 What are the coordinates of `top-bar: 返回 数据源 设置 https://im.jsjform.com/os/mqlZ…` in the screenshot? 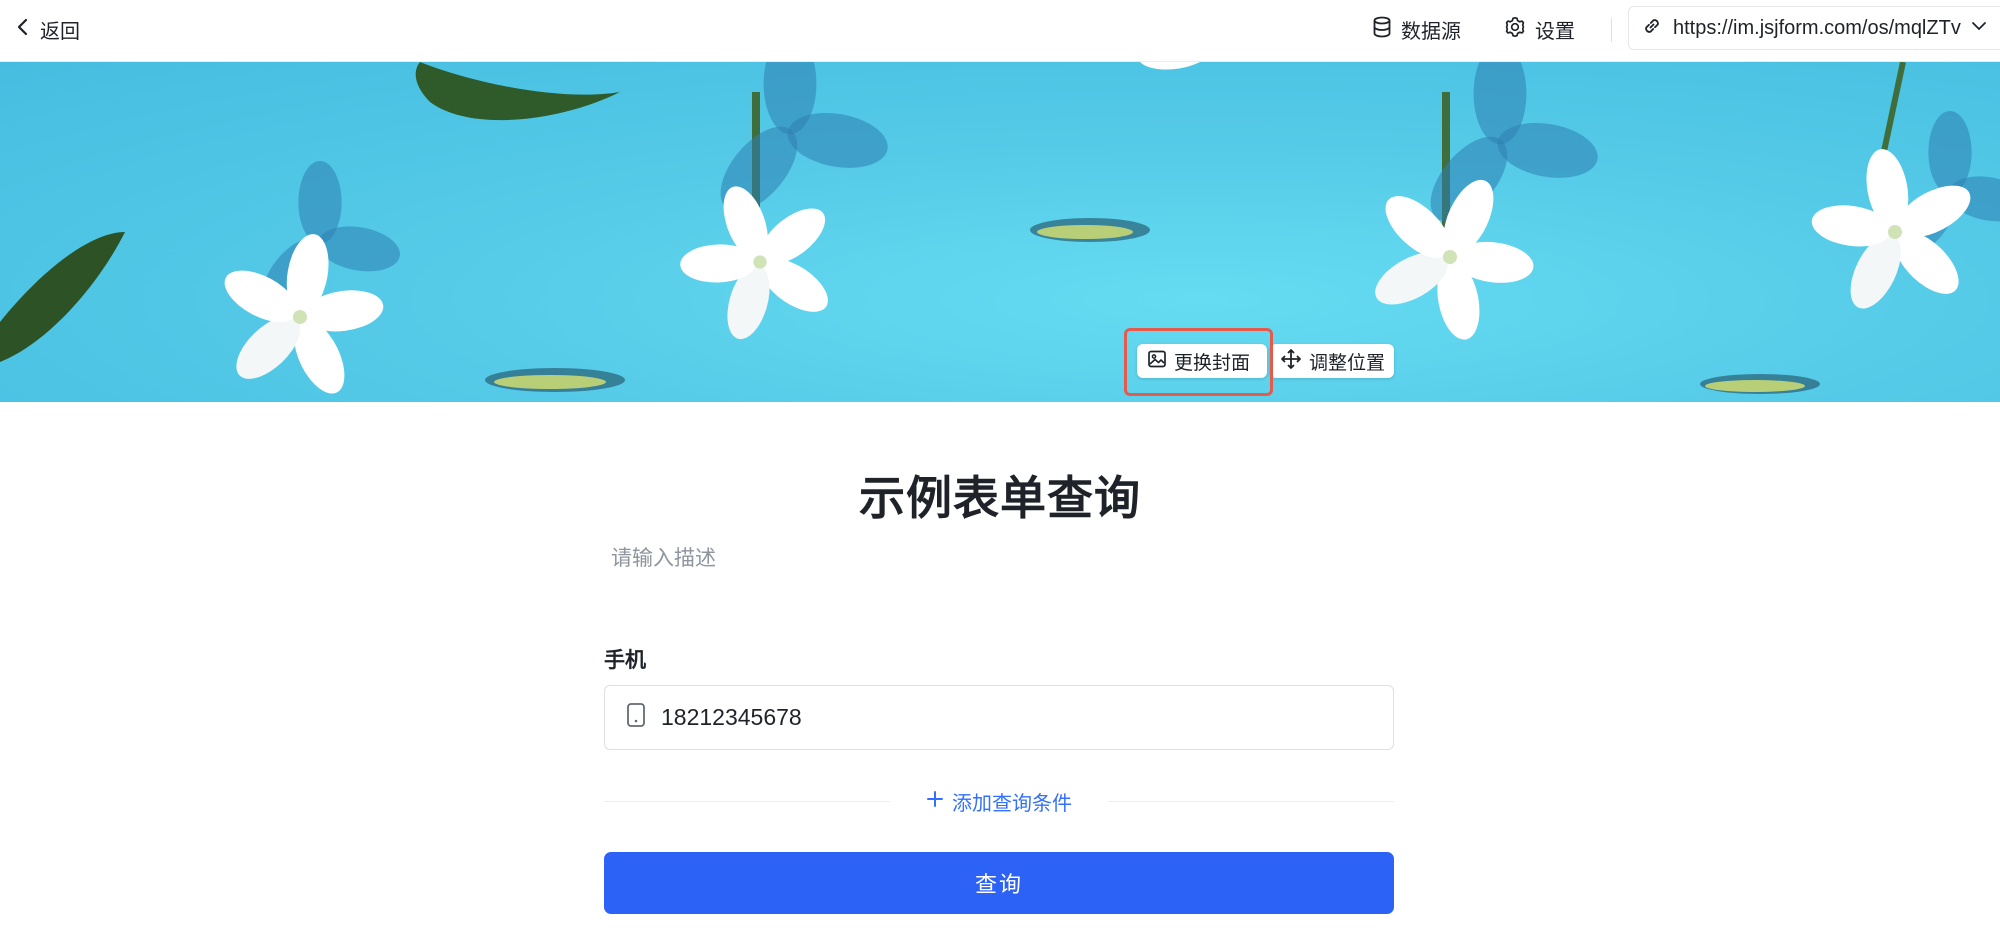 It's located at (1000, 31).